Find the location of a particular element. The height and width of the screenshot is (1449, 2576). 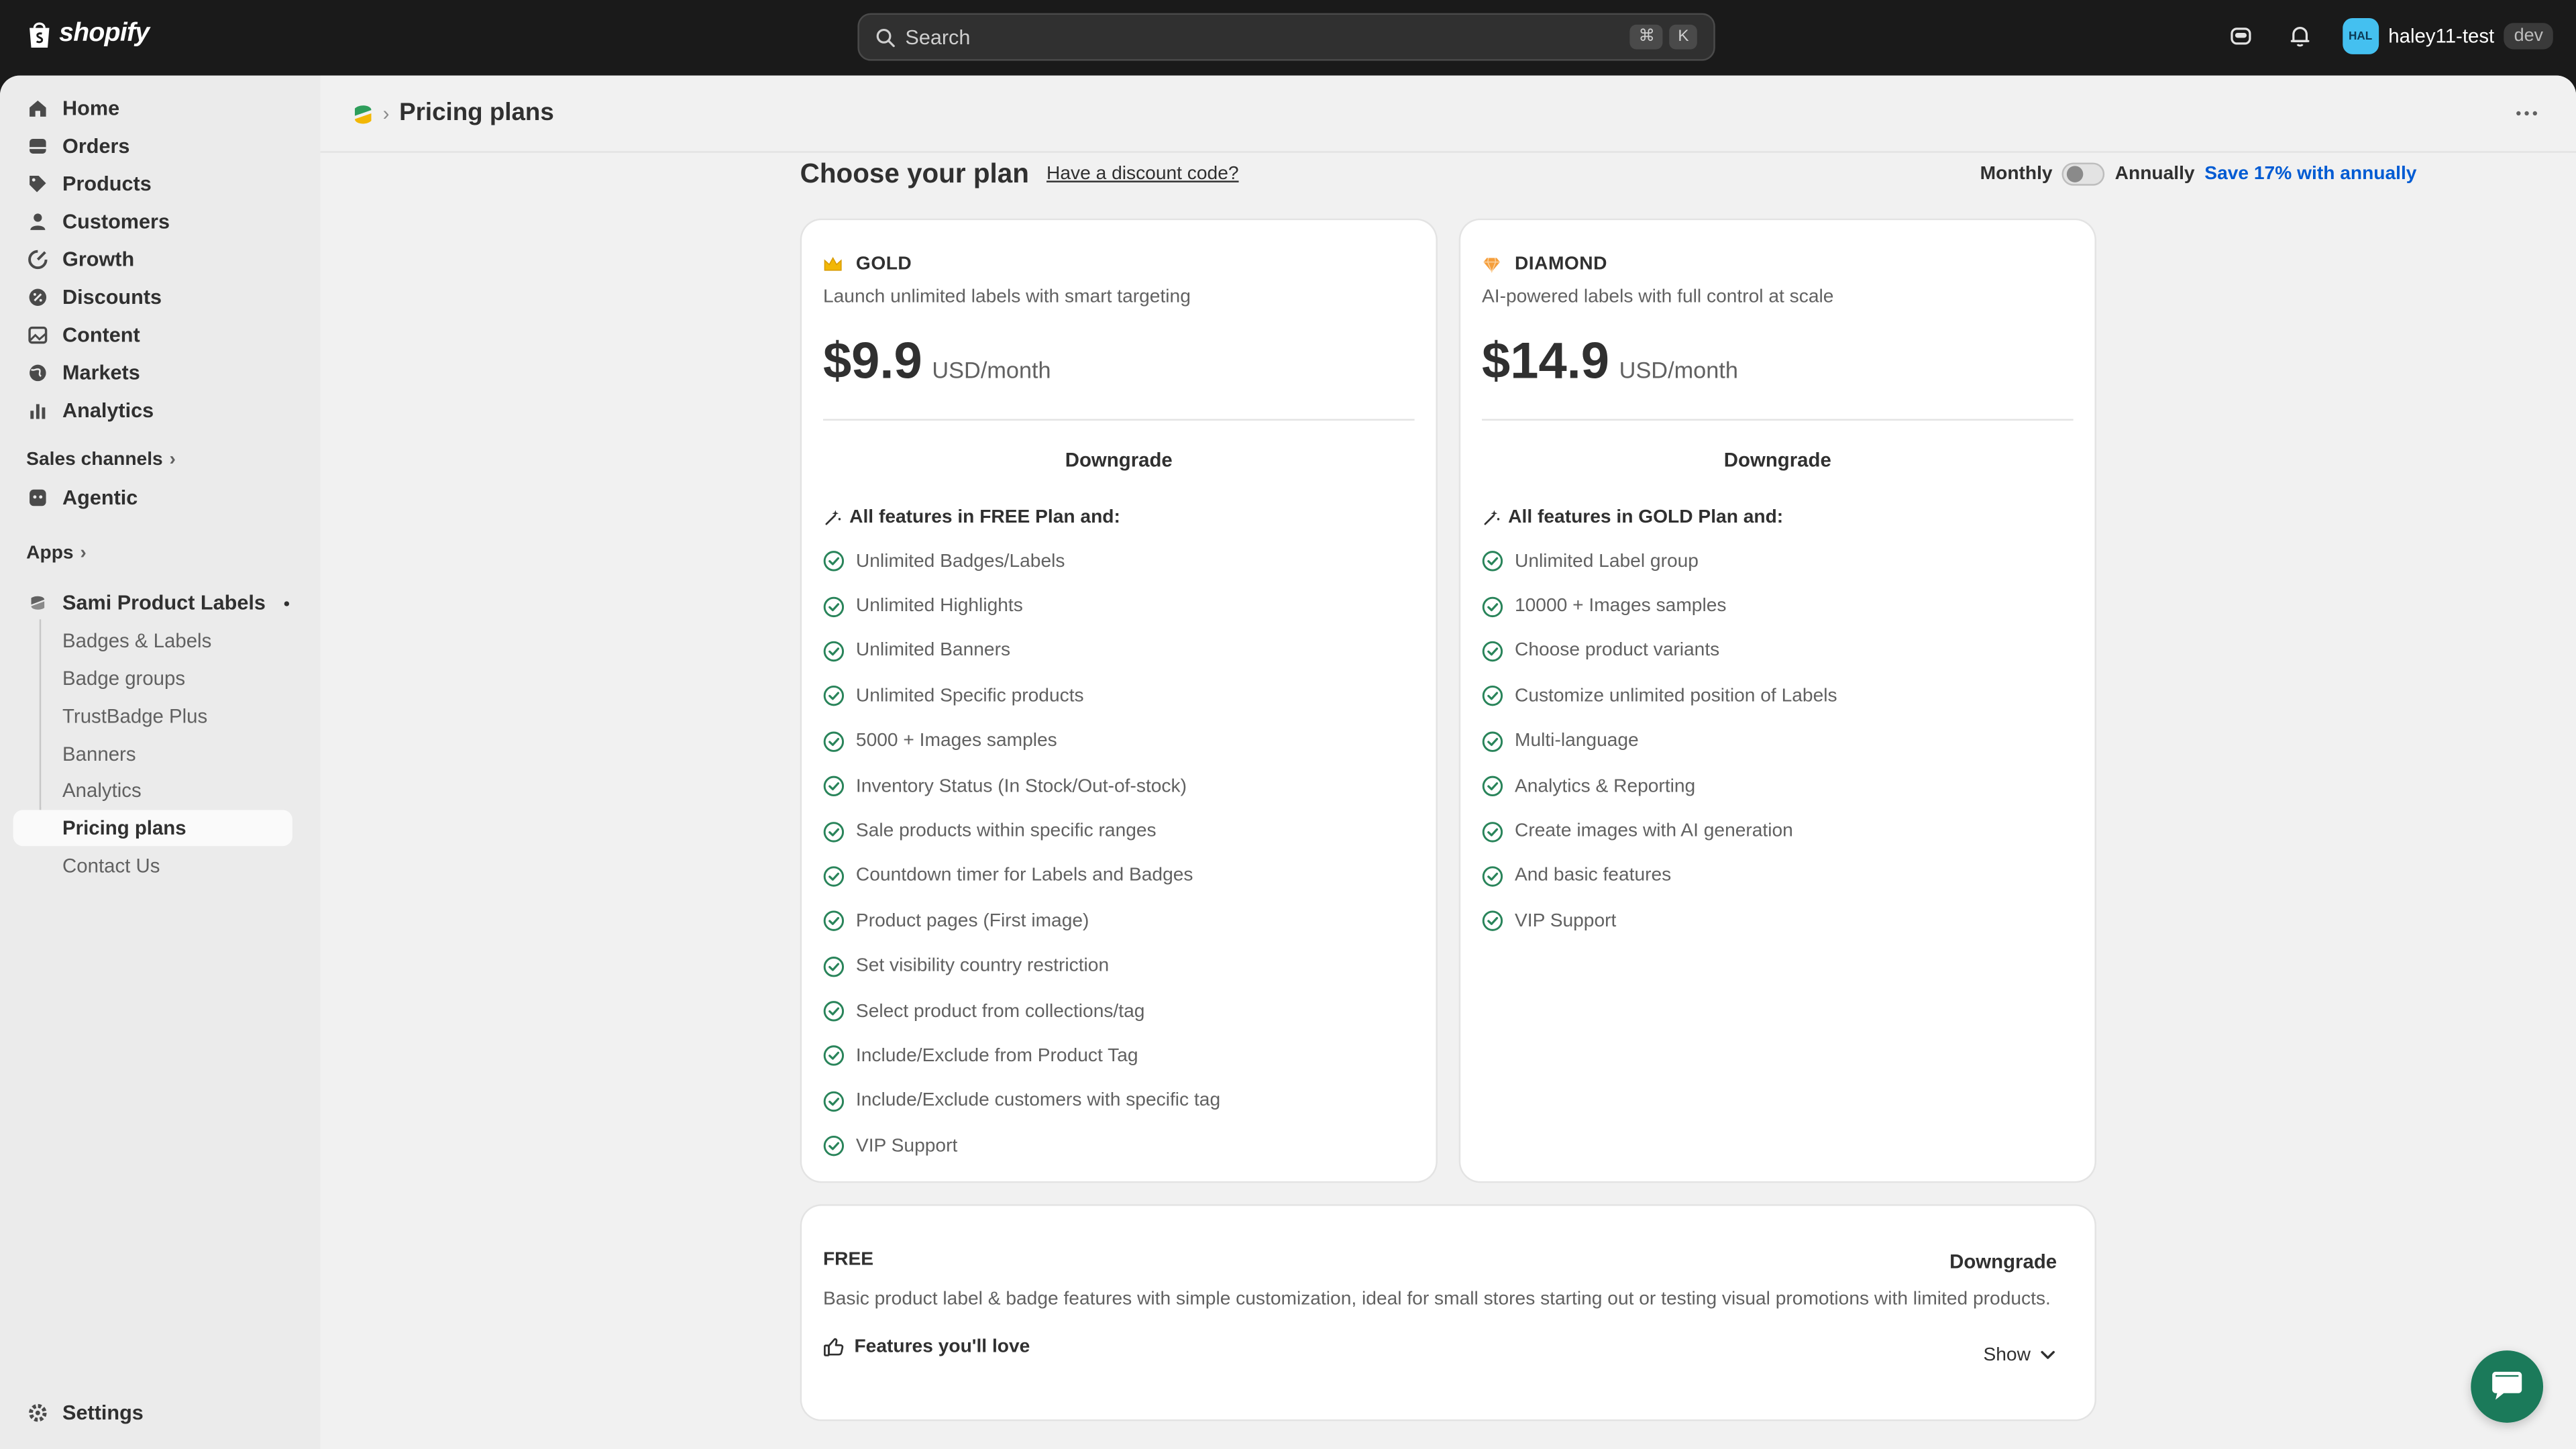

sidebar-item-products: Products is located at coordinates (152, 184).